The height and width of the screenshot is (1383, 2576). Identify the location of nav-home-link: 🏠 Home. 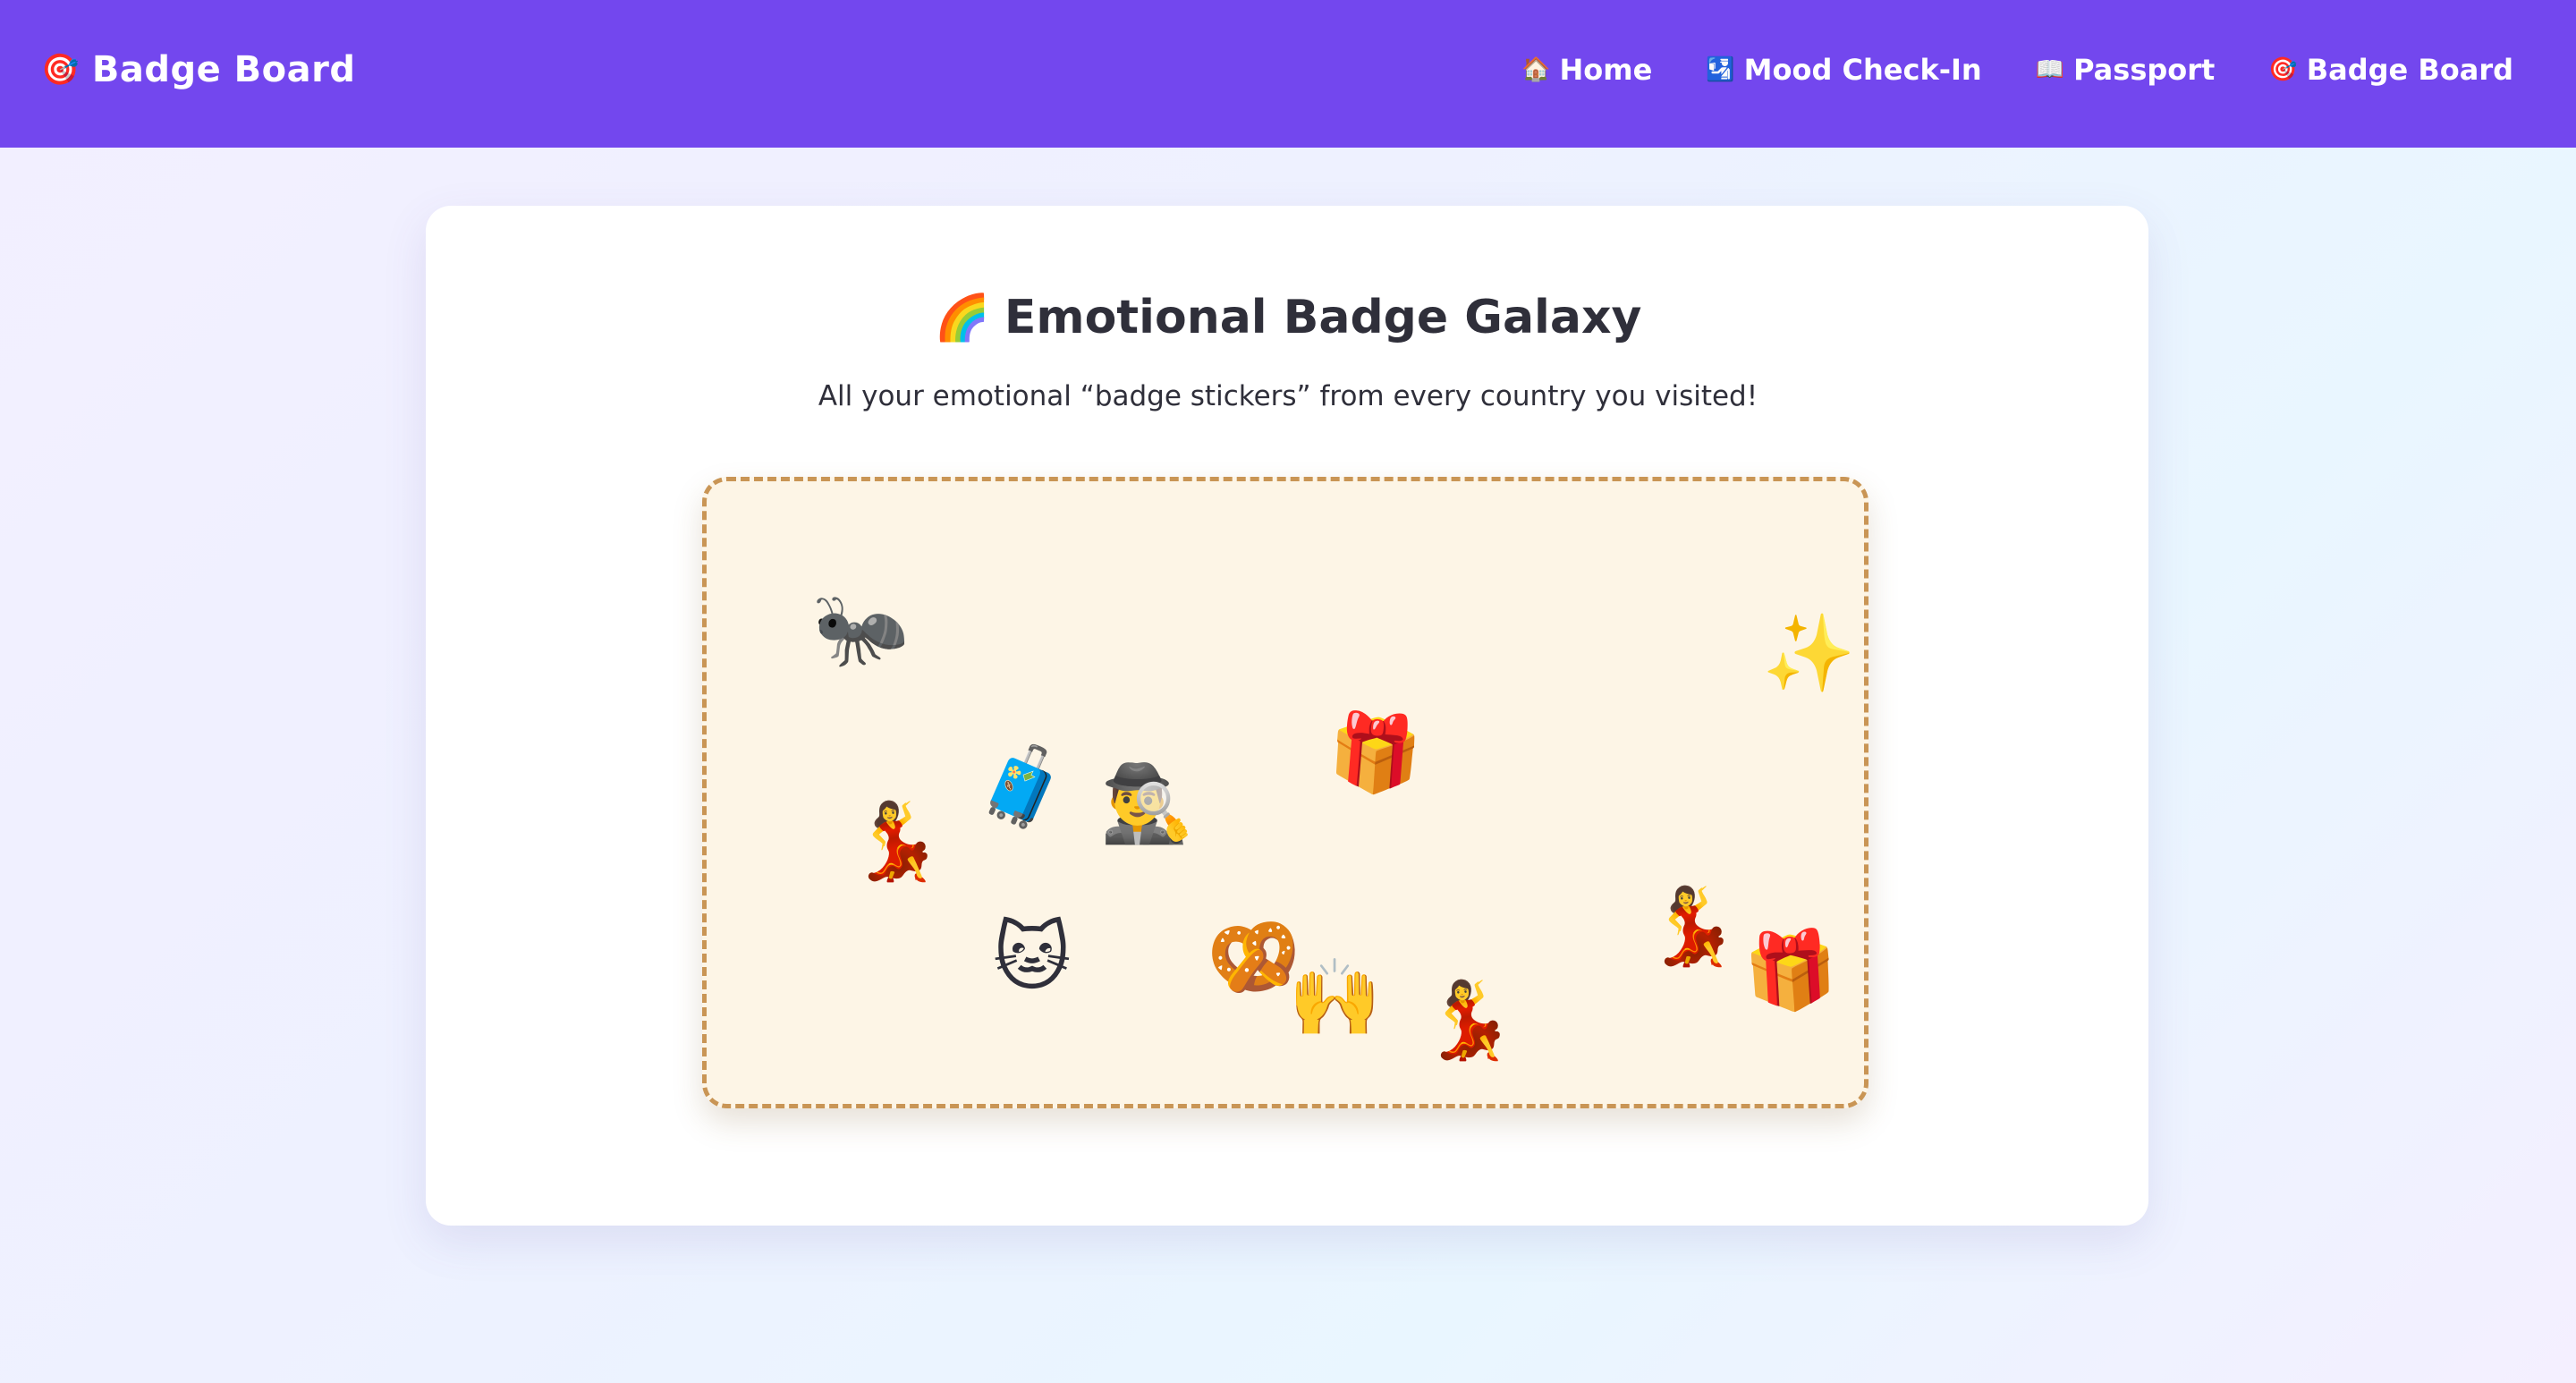
(1586, 70).